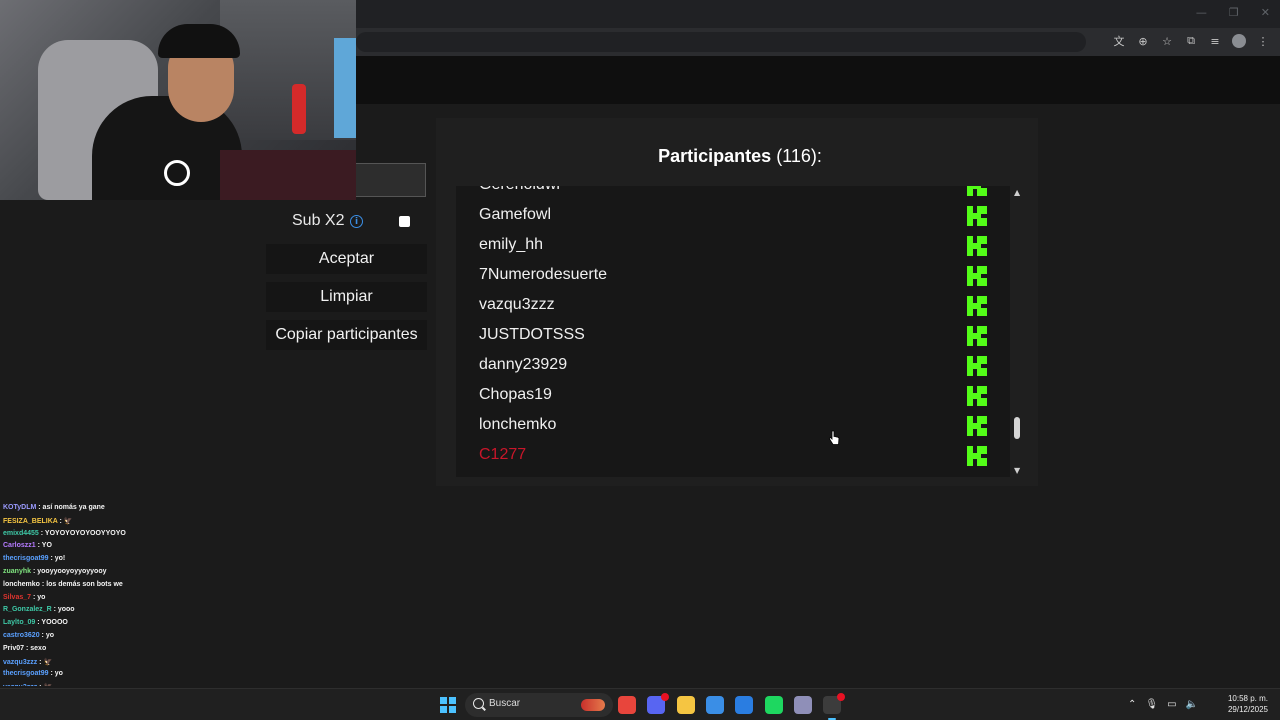 The height and width of the screenshot is (720, 1280). Describe the element at coordinates (64, 533) in the screenshot. I see `chat-message: emixd4455 : YOYOYOYOYOOYYOYO` at that location.